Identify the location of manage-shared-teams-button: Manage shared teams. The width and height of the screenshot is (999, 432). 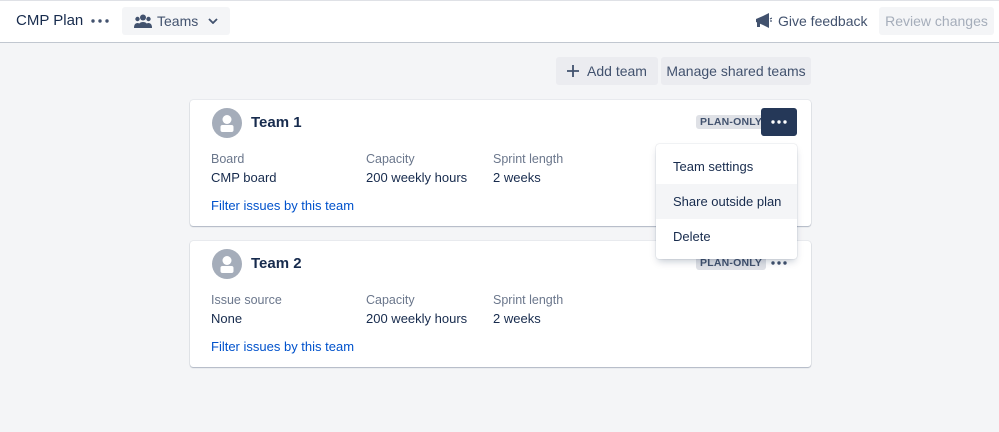
(736, 71).